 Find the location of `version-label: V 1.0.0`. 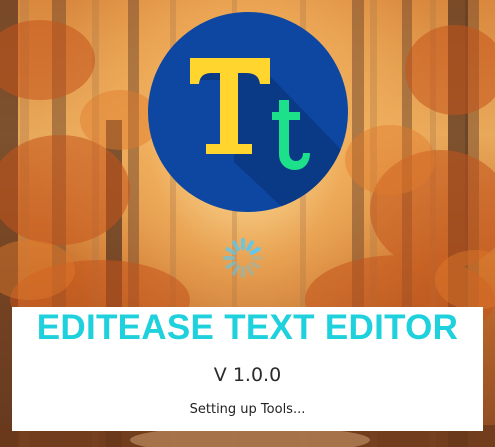

version-label: V 1.0.0 is located at coordinates (247, 375).